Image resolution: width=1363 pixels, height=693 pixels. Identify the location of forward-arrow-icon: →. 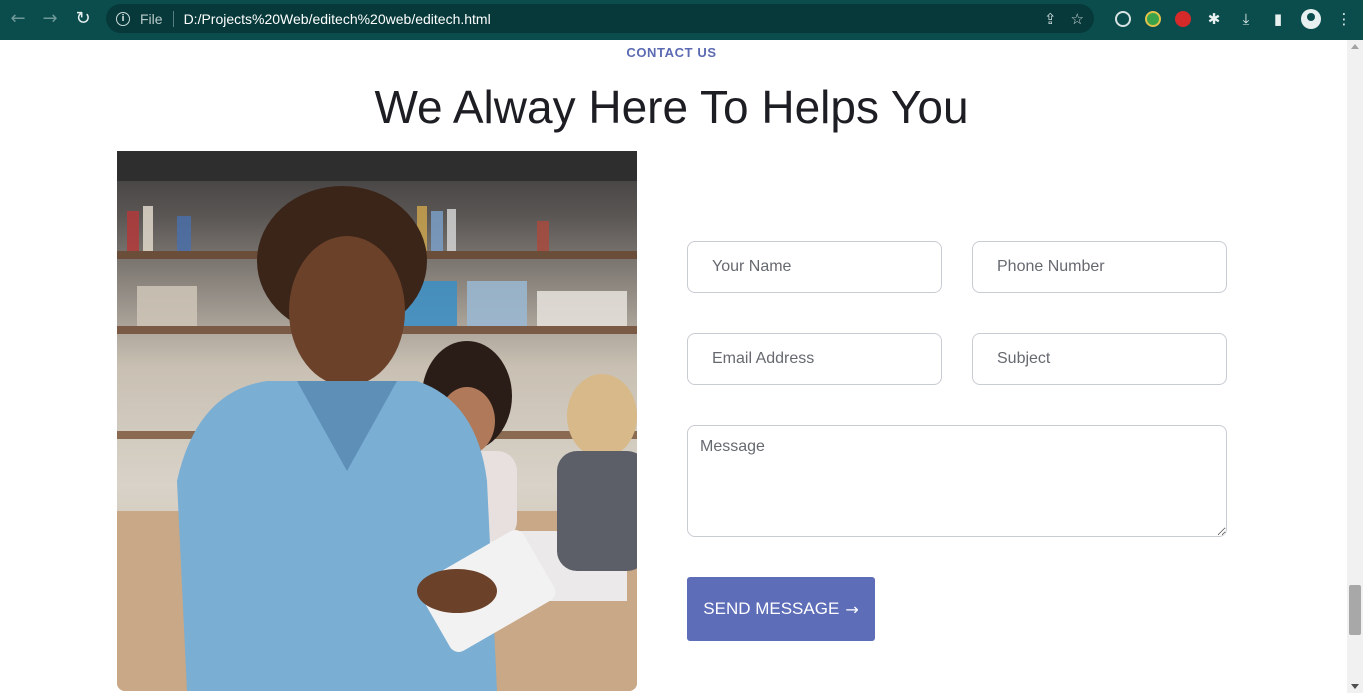
(50, 18).